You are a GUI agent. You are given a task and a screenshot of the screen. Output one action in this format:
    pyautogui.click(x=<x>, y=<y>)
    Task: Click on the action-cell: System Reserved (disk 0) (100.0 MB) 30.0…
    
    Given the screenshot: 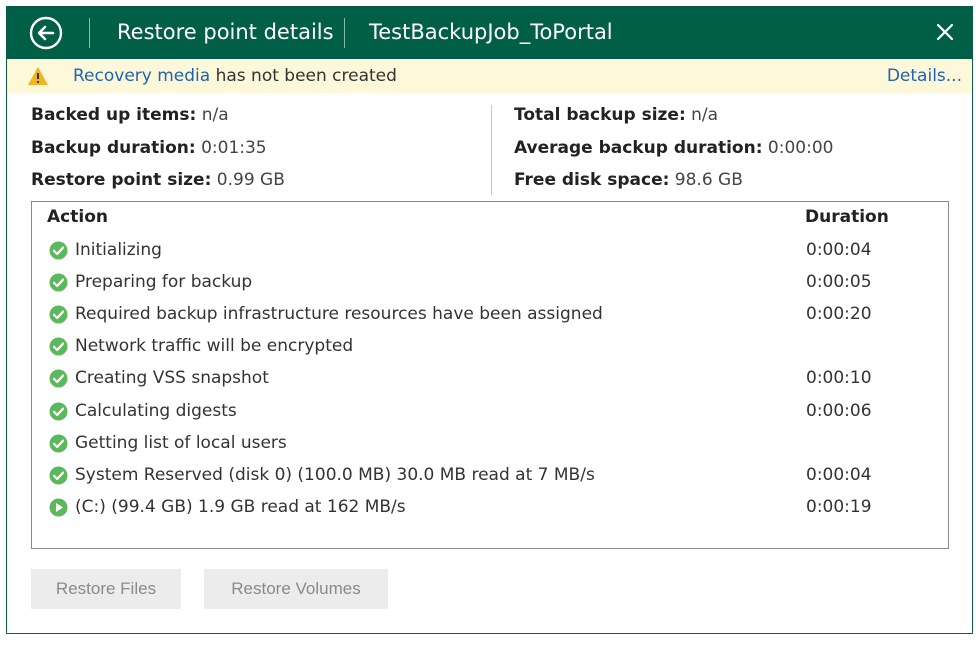 What is the action you would take?
    pyautogui.click(x=335, y=474)
    